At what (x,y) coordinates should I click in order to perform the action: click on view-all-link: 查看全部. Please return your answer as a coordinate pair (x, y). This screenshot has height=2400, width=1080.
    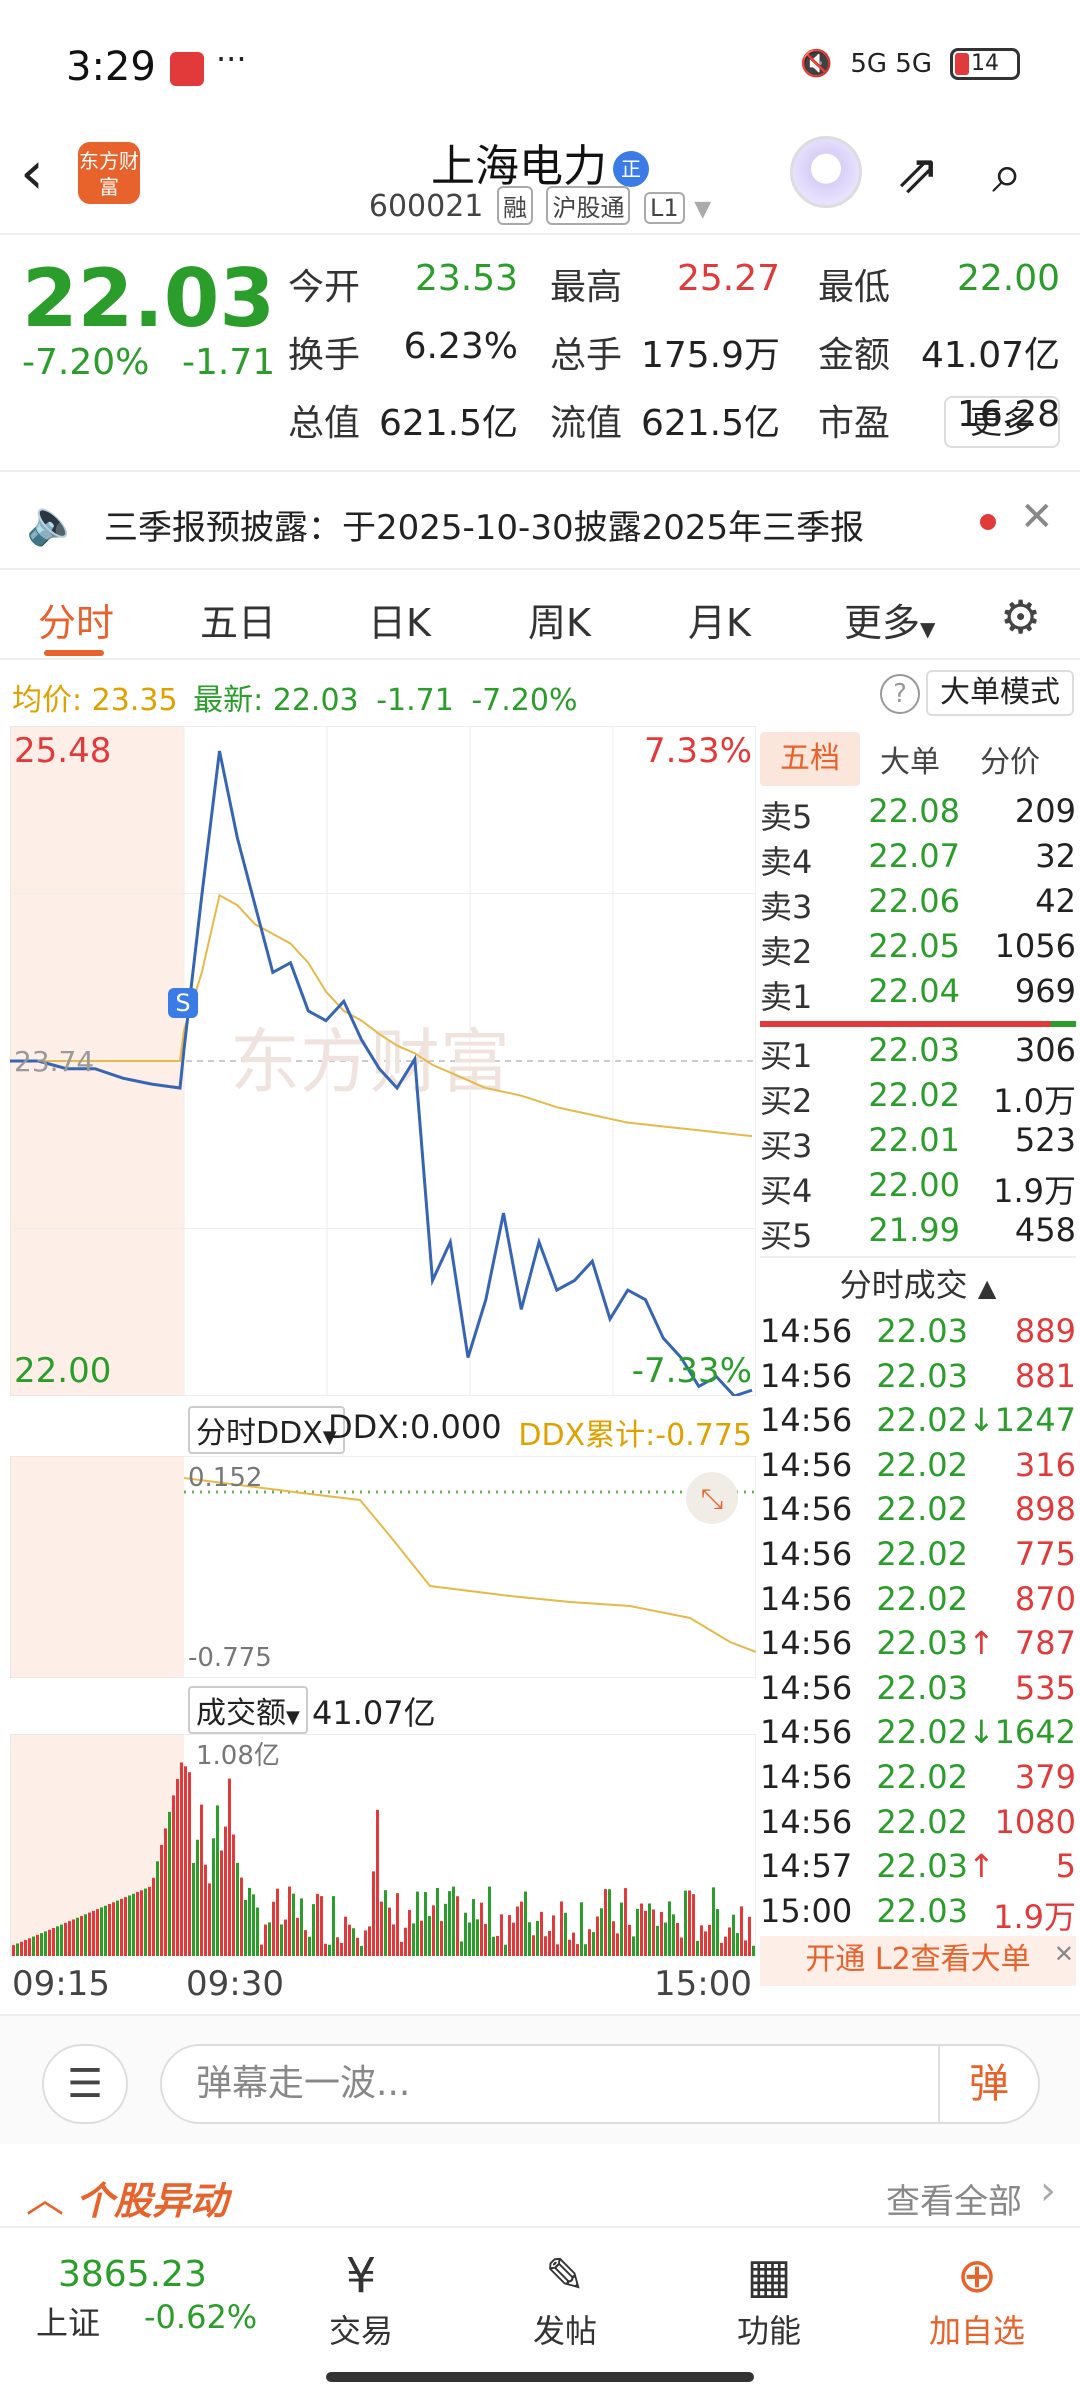
    Looking at the image, I should click on (954, 2198).